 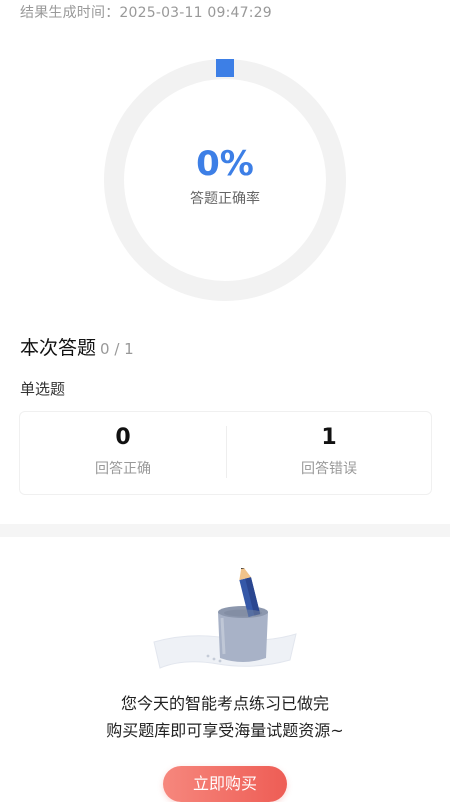 What do you see at coordinates (123, 469) in the screenshot?
I see `correct-label: 回答正确` at bounding box center [123, 469].